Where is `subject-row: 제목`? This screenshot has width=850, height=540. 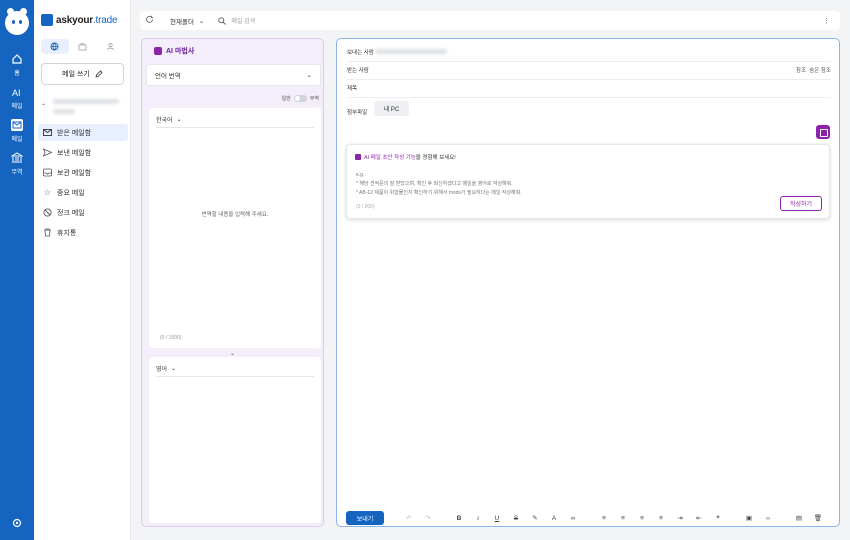
subject-row: 제목 is located at coordinates (589, 88).